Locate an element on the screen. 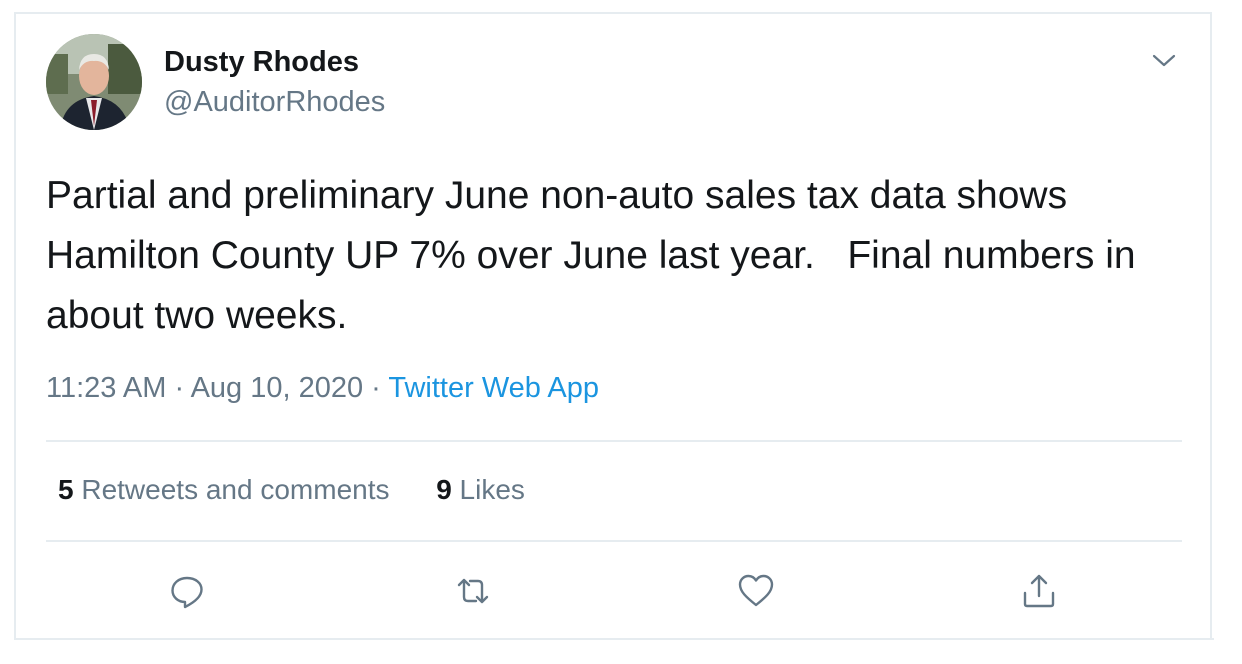  likes-stat: 9 Likes is located at coordinates (480, 489).